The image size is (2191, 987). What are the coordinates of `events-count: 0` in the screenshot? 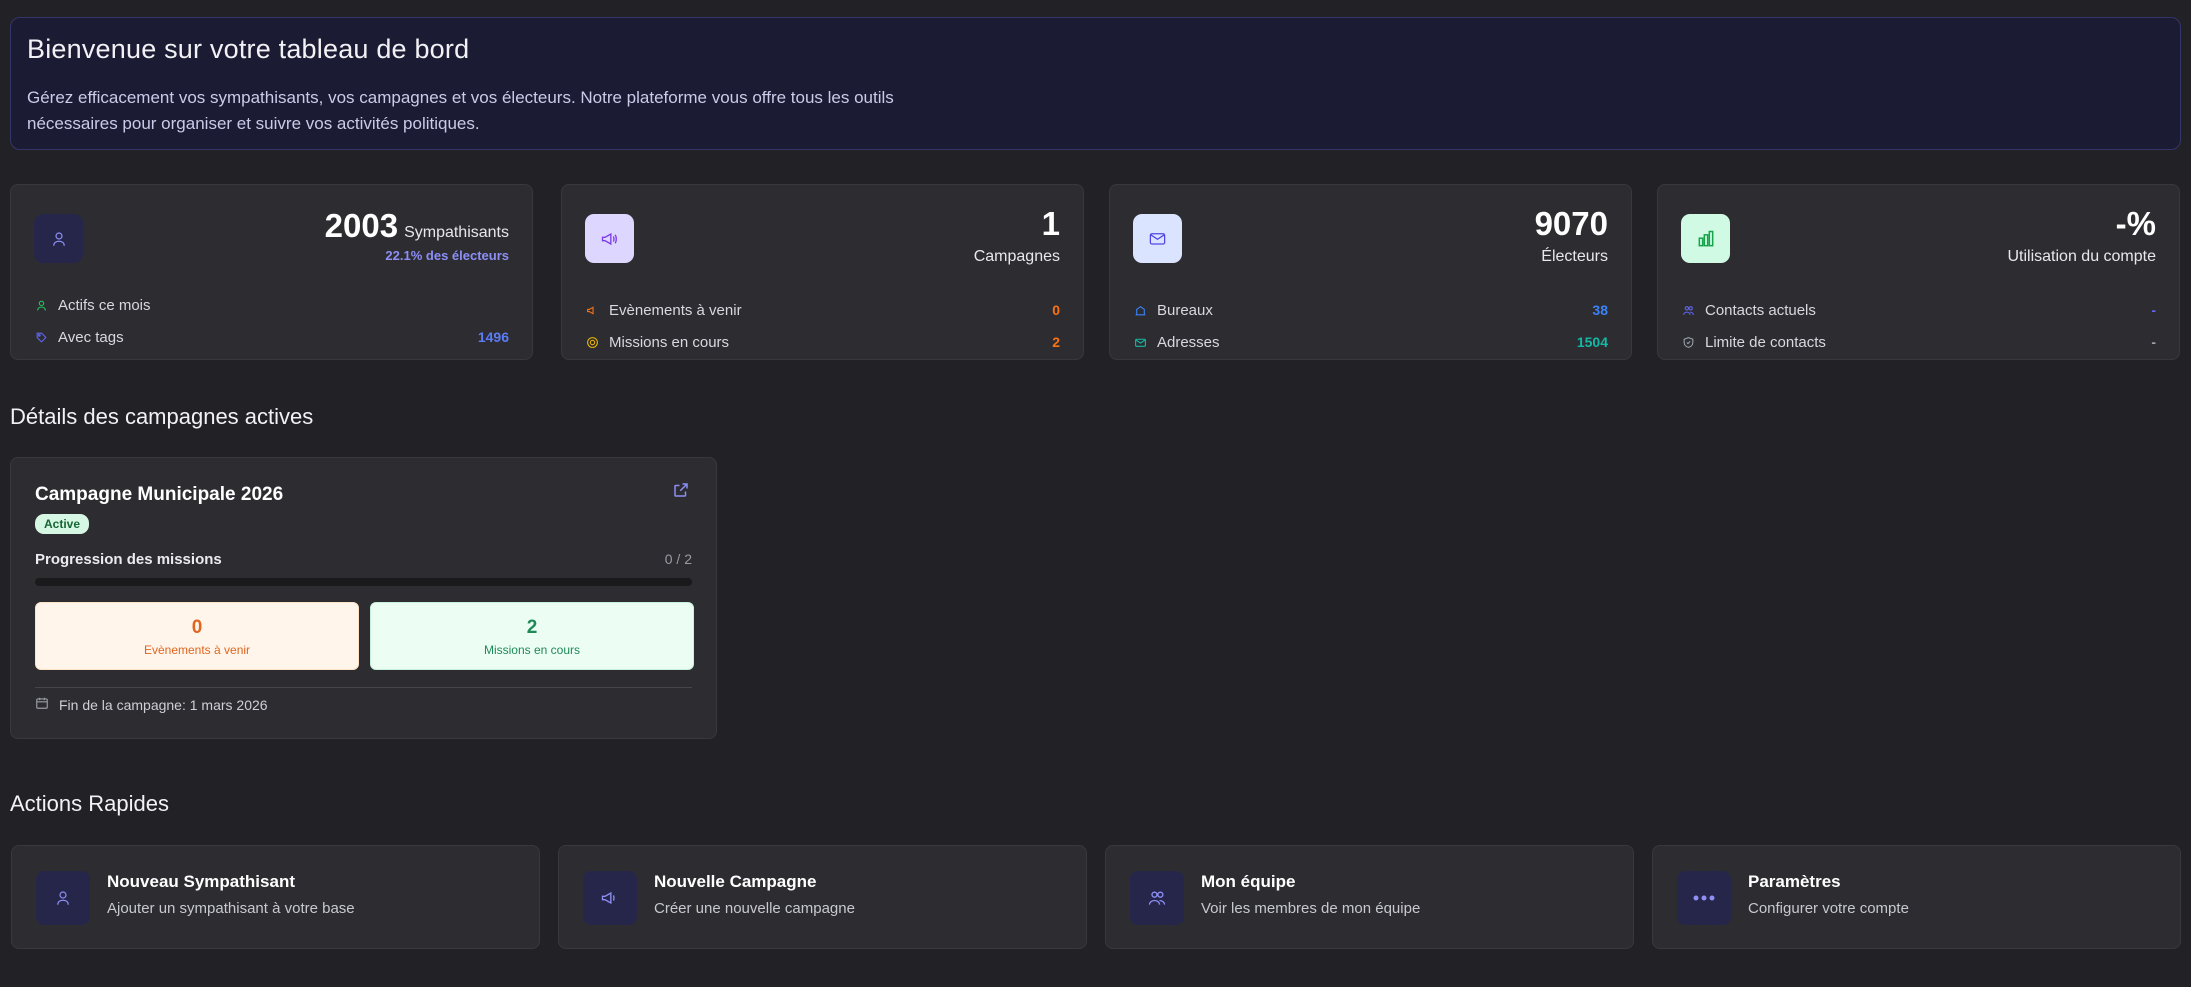 It's located at (197, 627).